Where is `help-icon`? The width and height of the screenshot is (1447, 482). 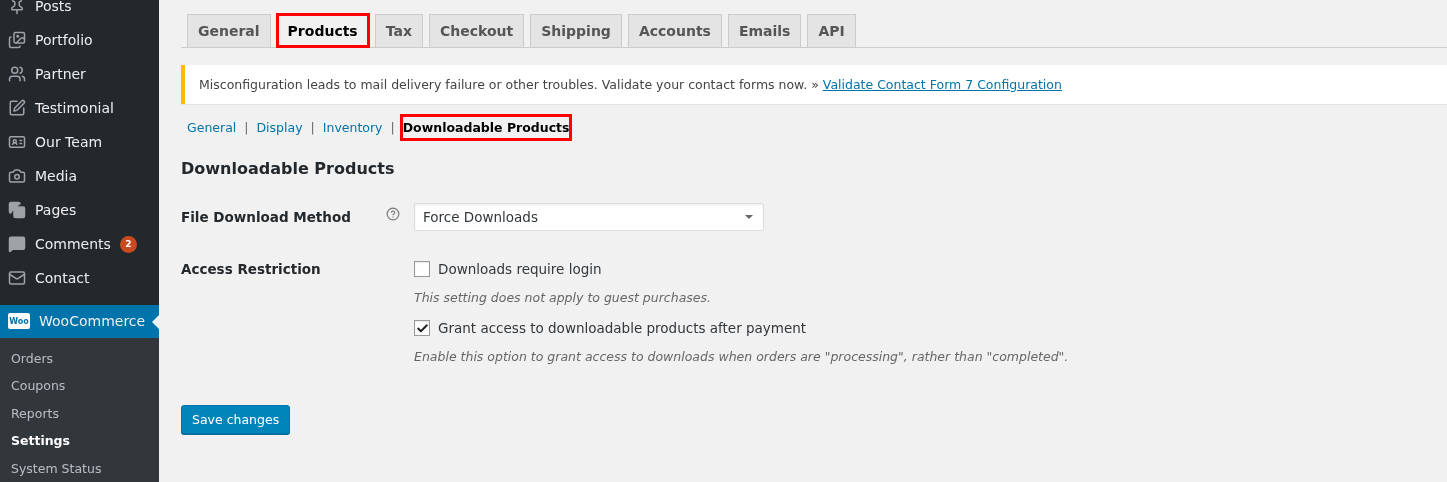
help-icon is located at coordinates (393, 214).